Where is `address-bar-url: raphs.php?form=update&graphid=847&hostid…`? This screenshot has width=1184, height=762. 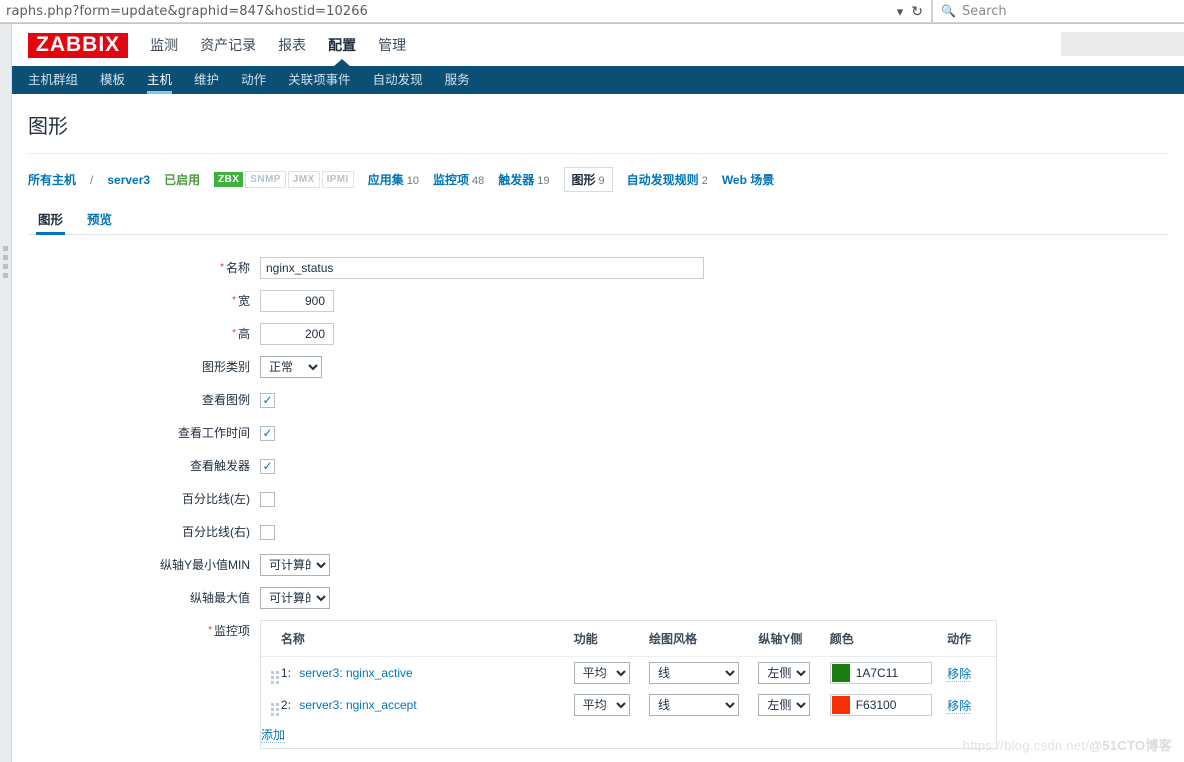
address-bar-url: raphs.php?form=update&graphid=847&hostid… is located at coordinates (187, 11).